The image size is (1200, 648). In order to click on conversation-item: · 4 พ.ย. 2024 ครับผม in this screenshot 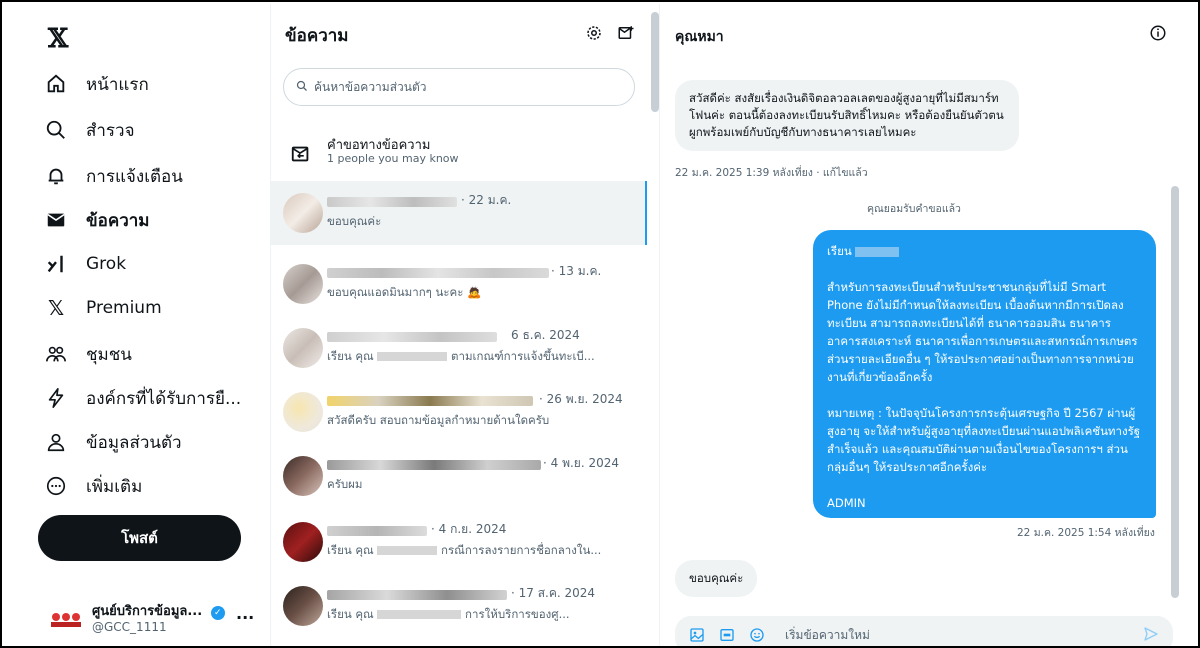, I will do `click(459, 476)`.